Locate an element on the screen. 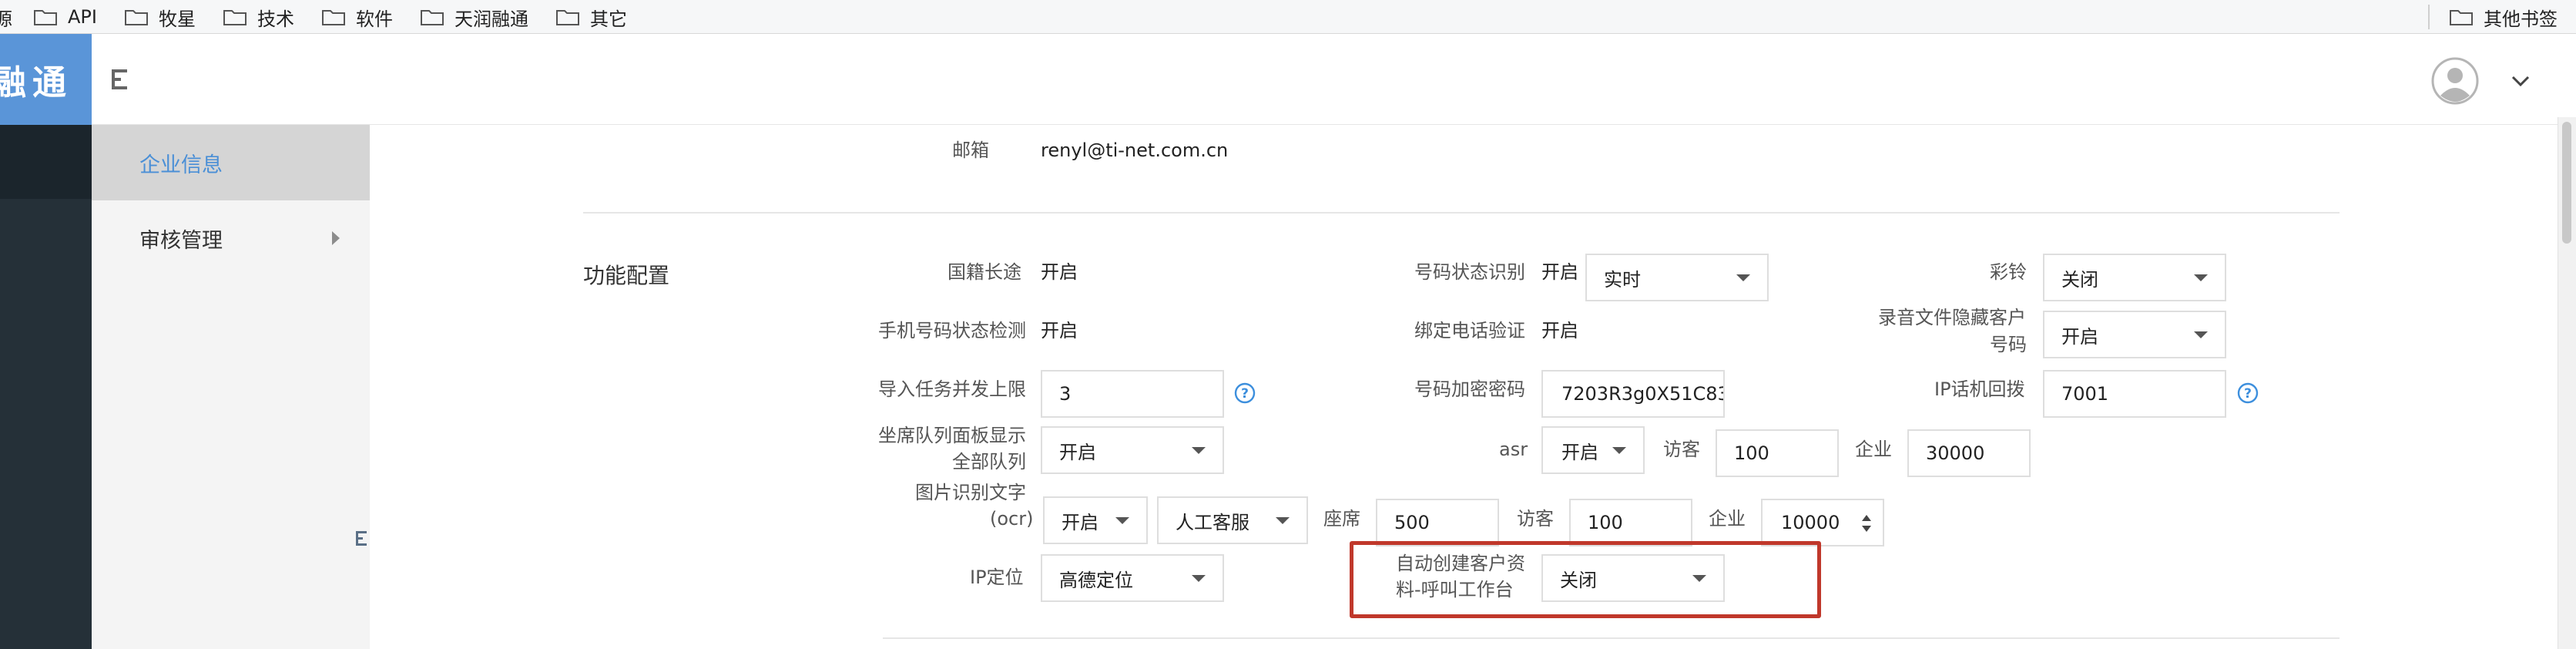  select-value: 实时 is located at coordinates (1622, 279).